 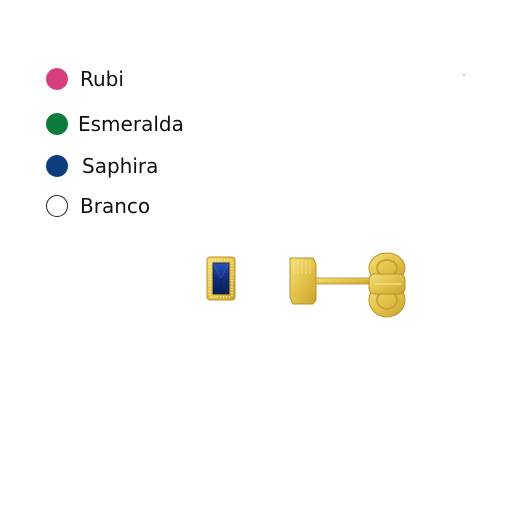 What do you see at coordinates (221, 278) in the screenshot?
I see `earring-front-view` at bounding box center [221, 278].